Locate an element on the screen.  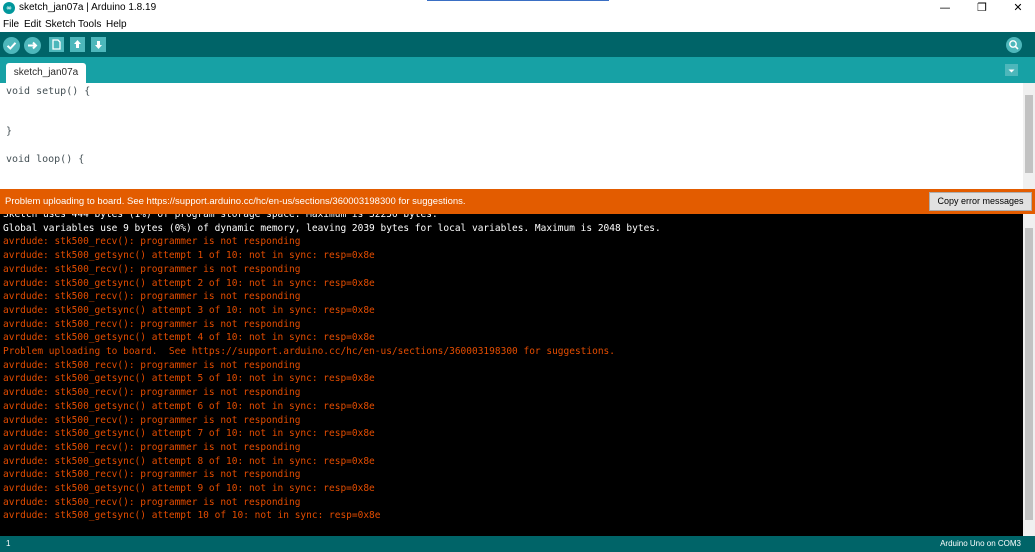
console-scrollbar-thumb is located at coordinates (1029, 374).